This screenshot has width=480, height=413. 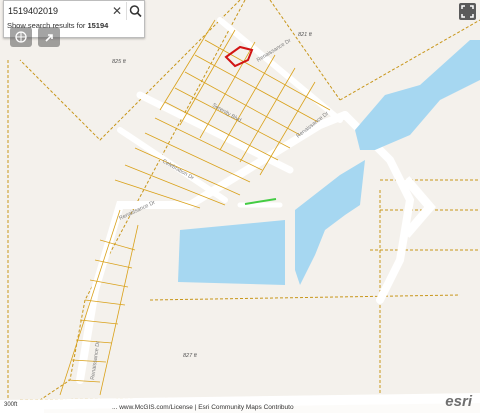 What do you see at coordinates (58, 11) in the screenshot?
I see `search-input` at bounding box center [58, 11].